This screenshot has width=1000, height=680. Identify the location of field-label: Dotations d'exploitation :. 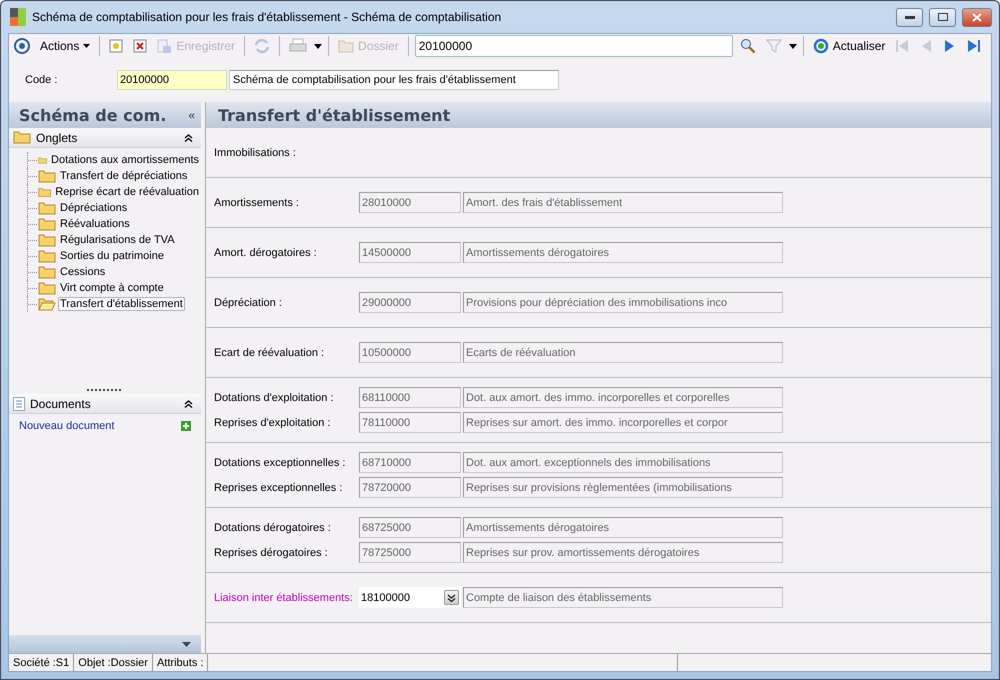
(274, 398).